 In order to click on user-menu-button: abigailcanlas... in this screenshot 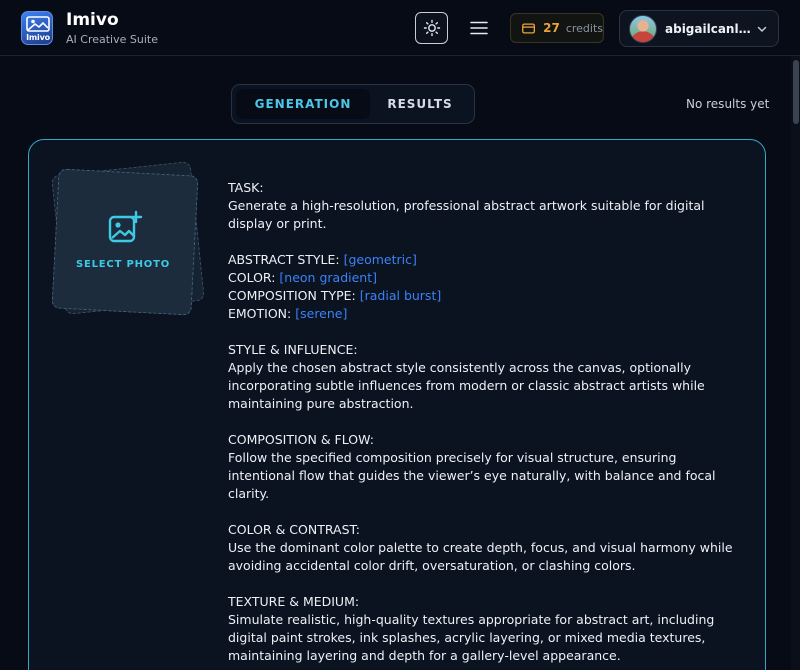, I will do `click(699, 28)`.